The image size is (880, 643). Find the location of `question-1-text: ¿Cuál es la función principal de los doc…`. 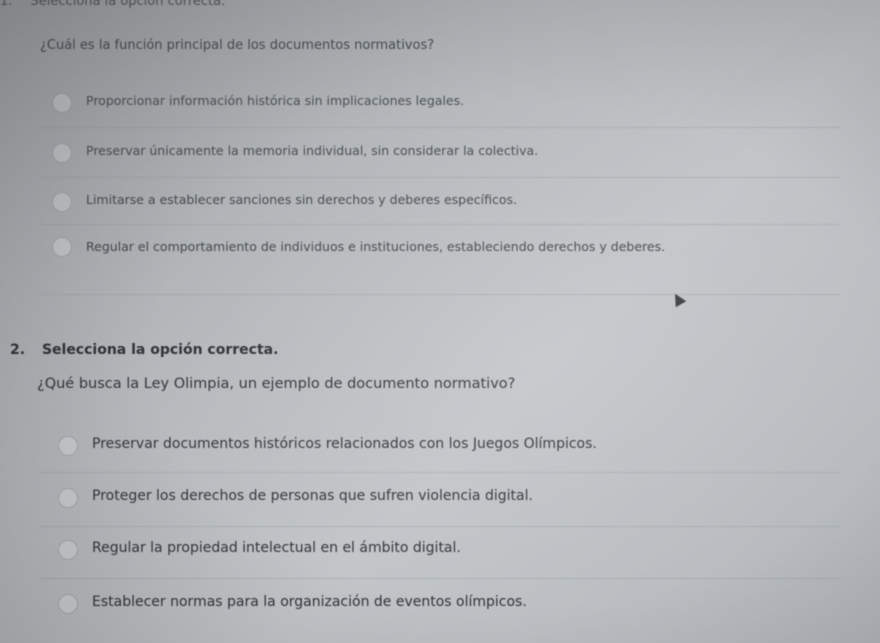

question-1-text: ¿Cuál es la función principal de los doc… is located at coordinates (237, 45).